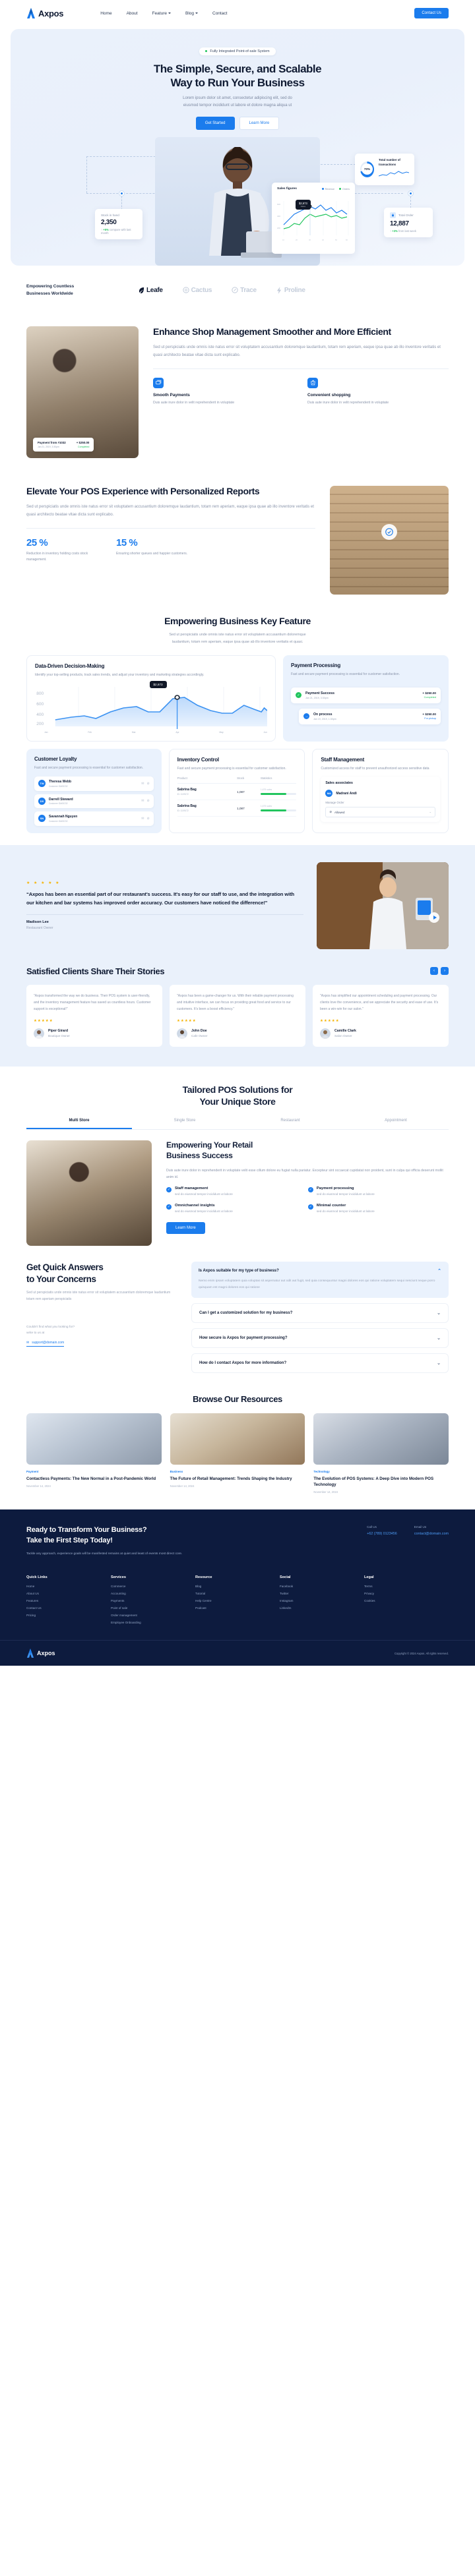 This screenshot has height=2576, width=475. I want to click on svg-text: 400, so click(40, 715).